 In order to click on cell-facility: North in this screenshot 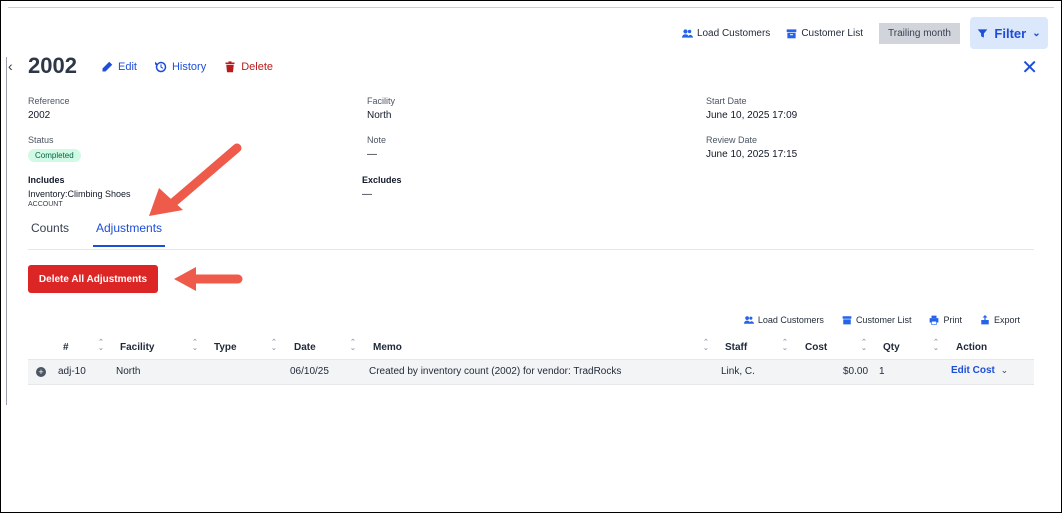, I will do `click(128, 371)`.